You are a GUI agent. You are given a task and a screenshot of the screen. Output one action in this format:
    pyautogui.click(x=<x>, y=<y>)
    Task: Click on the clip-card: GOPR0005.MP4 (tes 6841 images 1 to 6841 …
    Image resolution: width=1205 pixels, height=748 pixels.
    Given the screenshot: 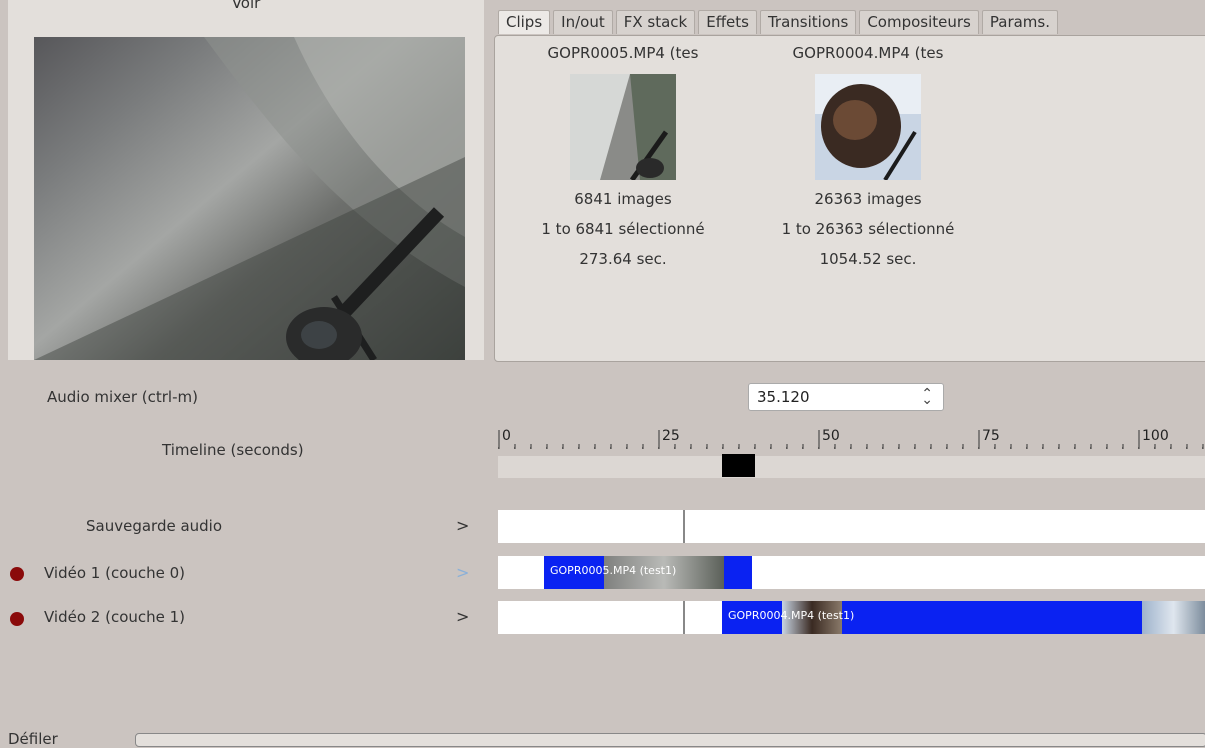 What is the action you would take?
    pyautogui.click(x=623, y=156)
    